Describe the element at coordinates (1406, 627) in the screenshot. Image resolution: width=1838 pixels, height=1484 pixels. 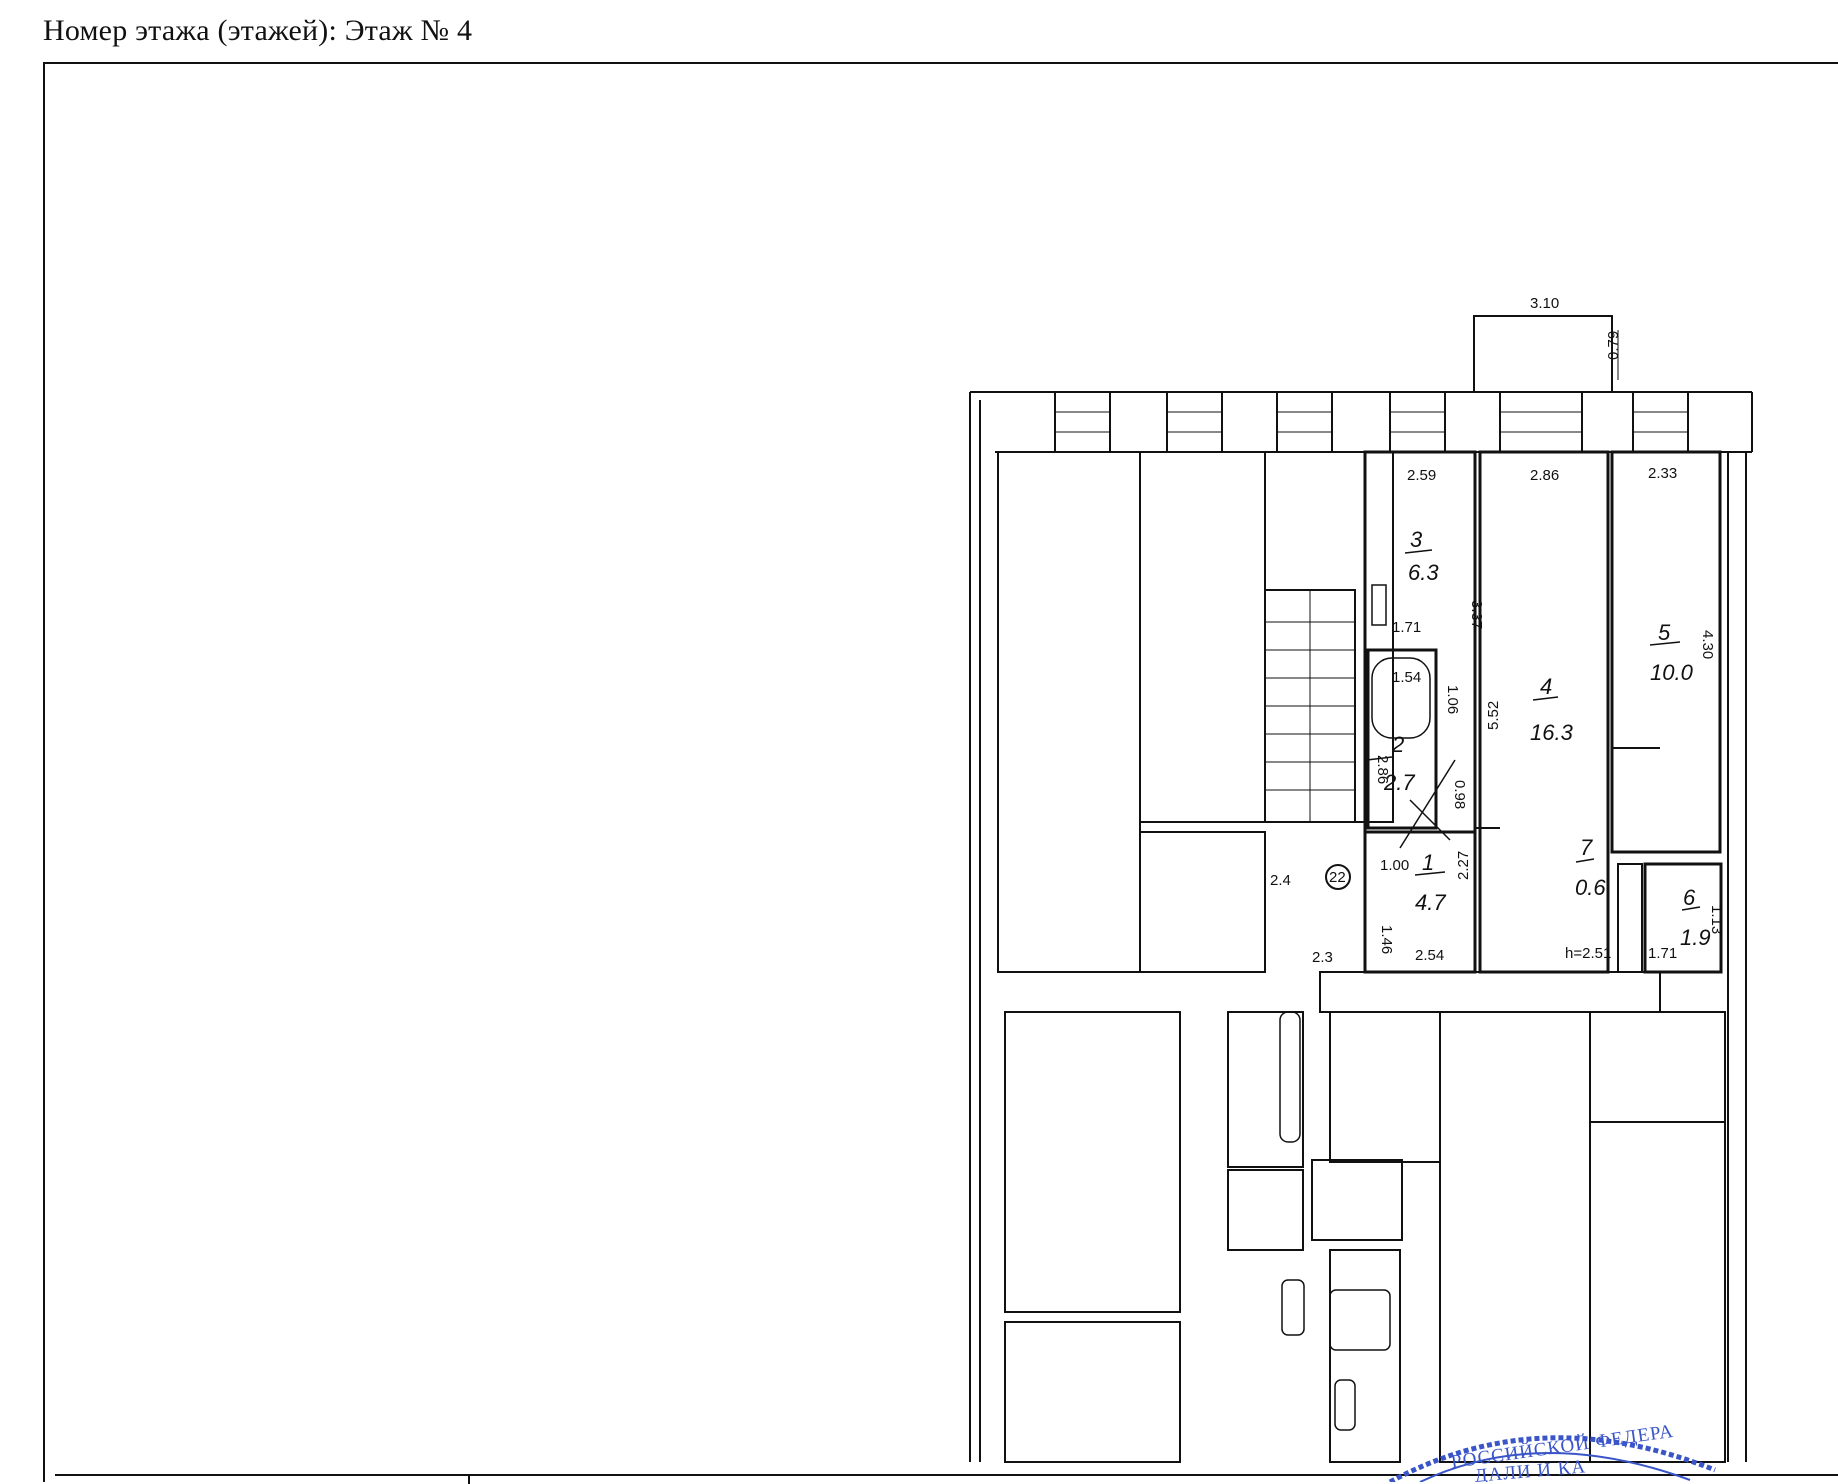
I see `dim-wc-width: 1.71` at that location.